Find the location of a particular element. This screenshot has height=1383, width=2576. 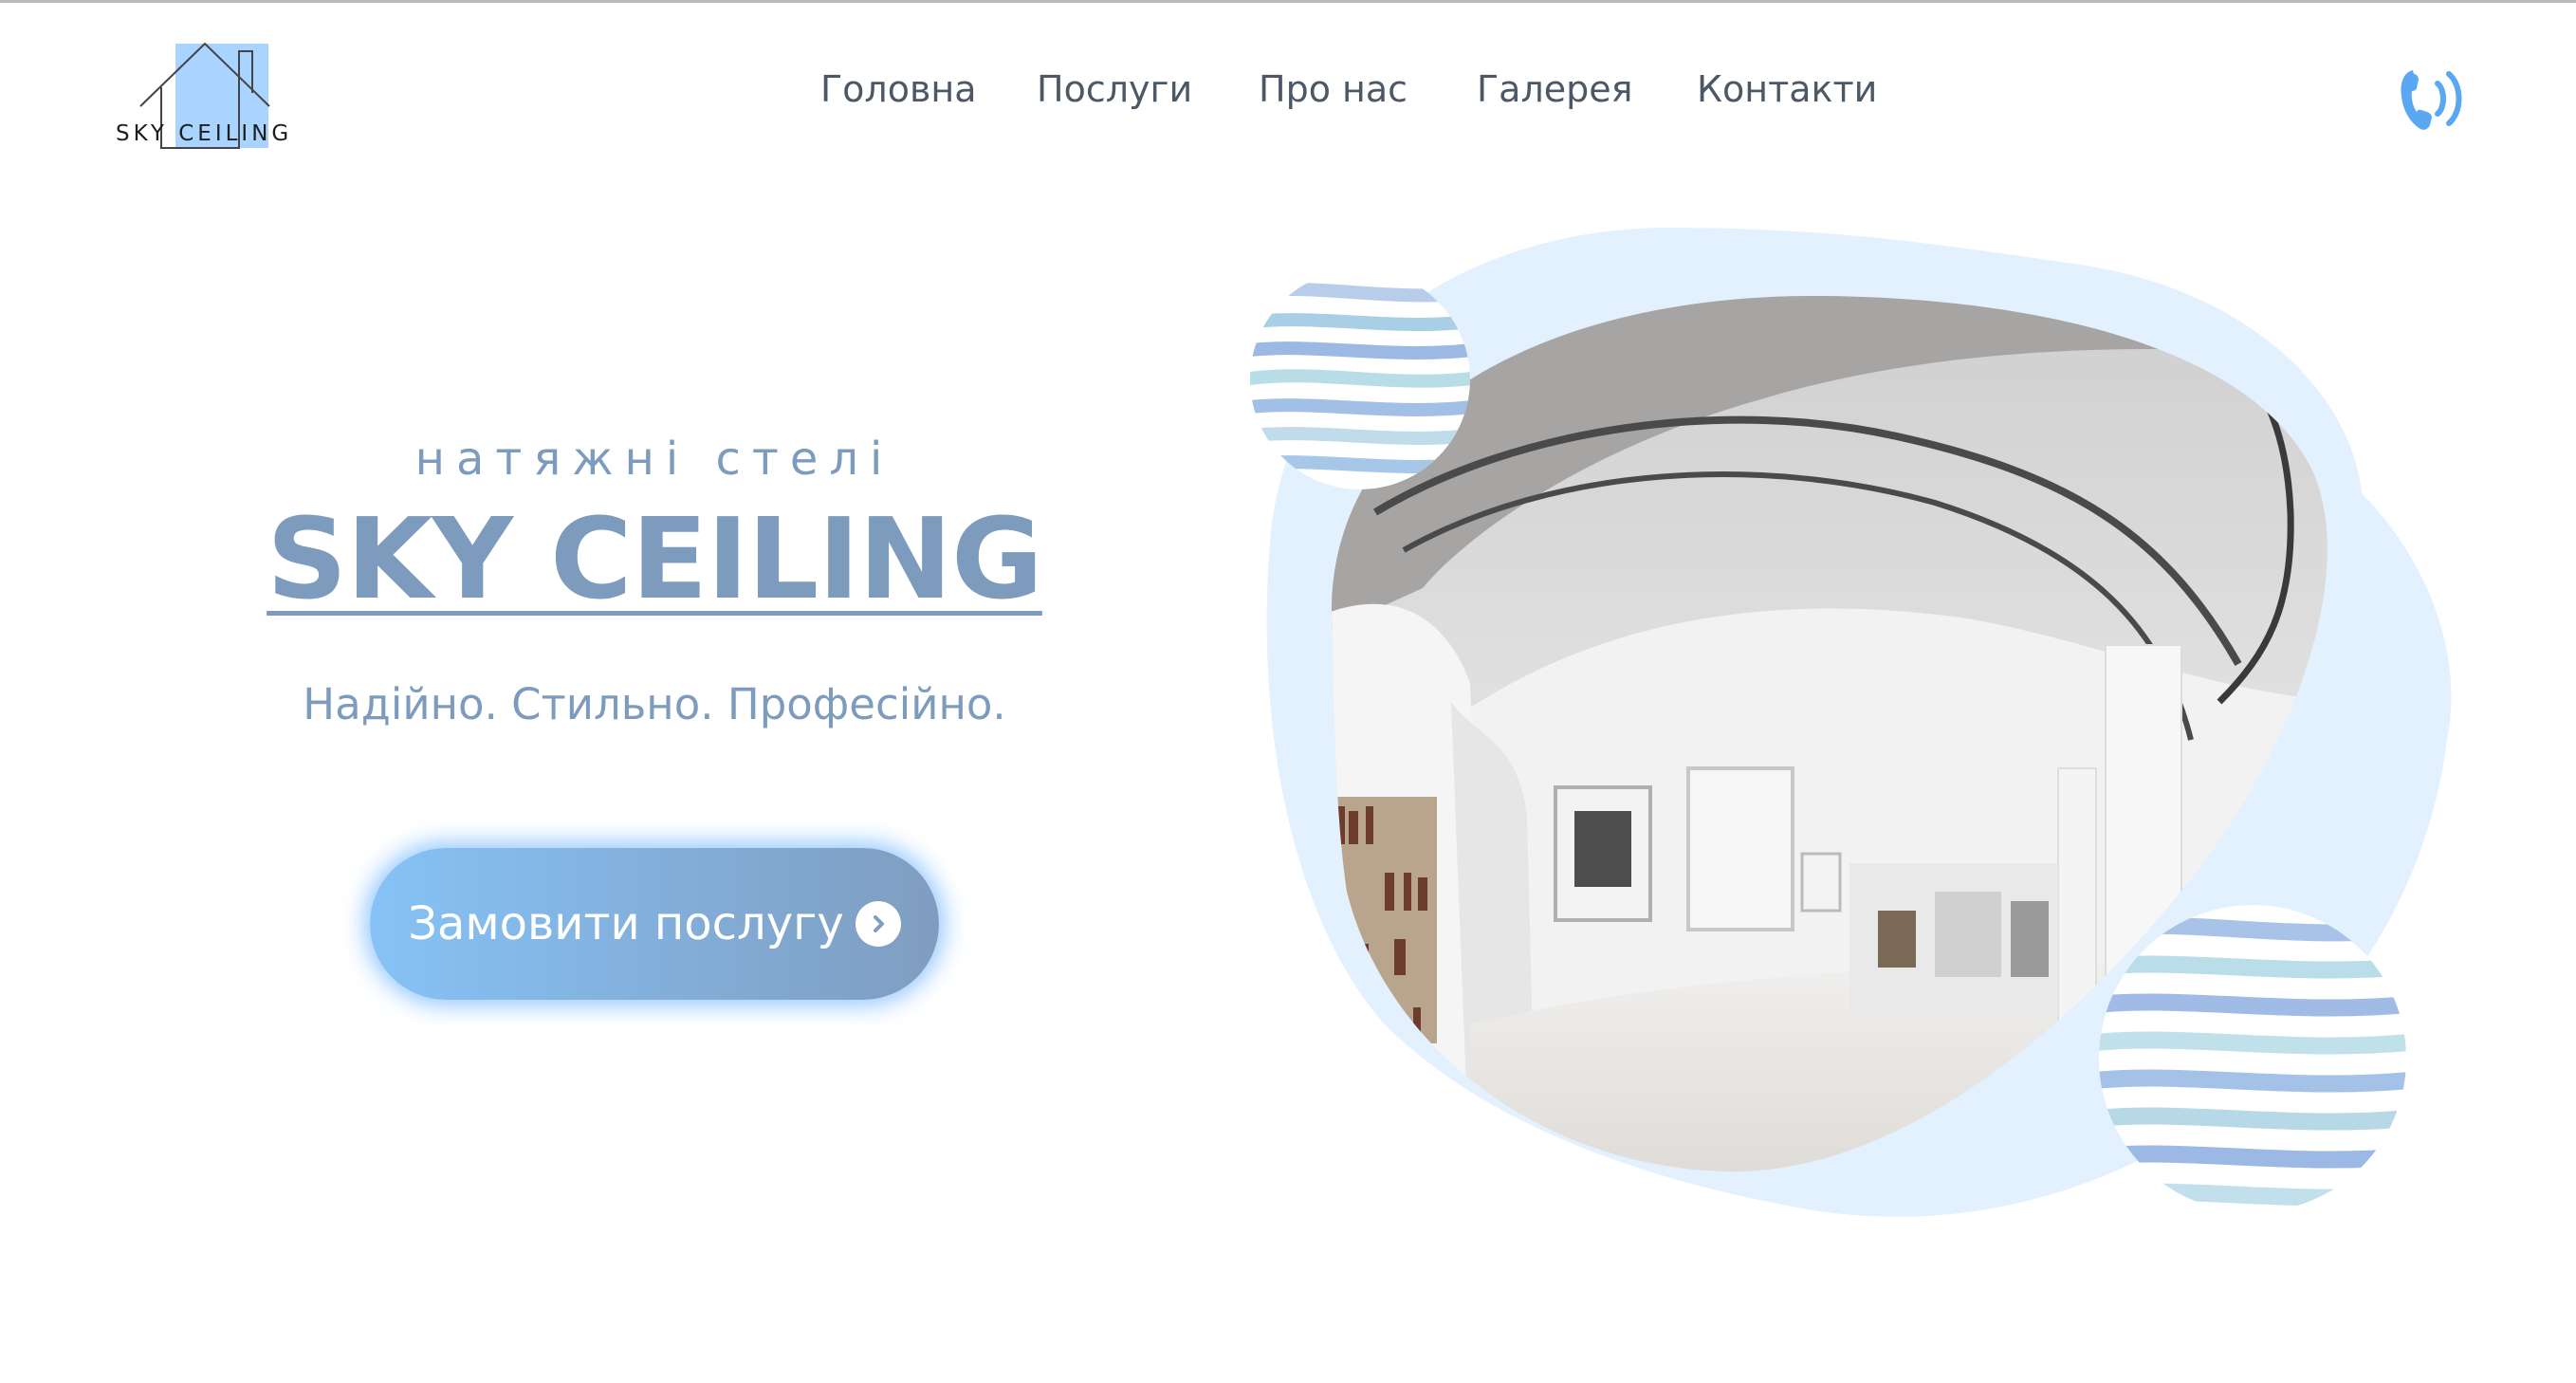

nav-item-gallery: Галерея is located at coordinates (1555, 89).